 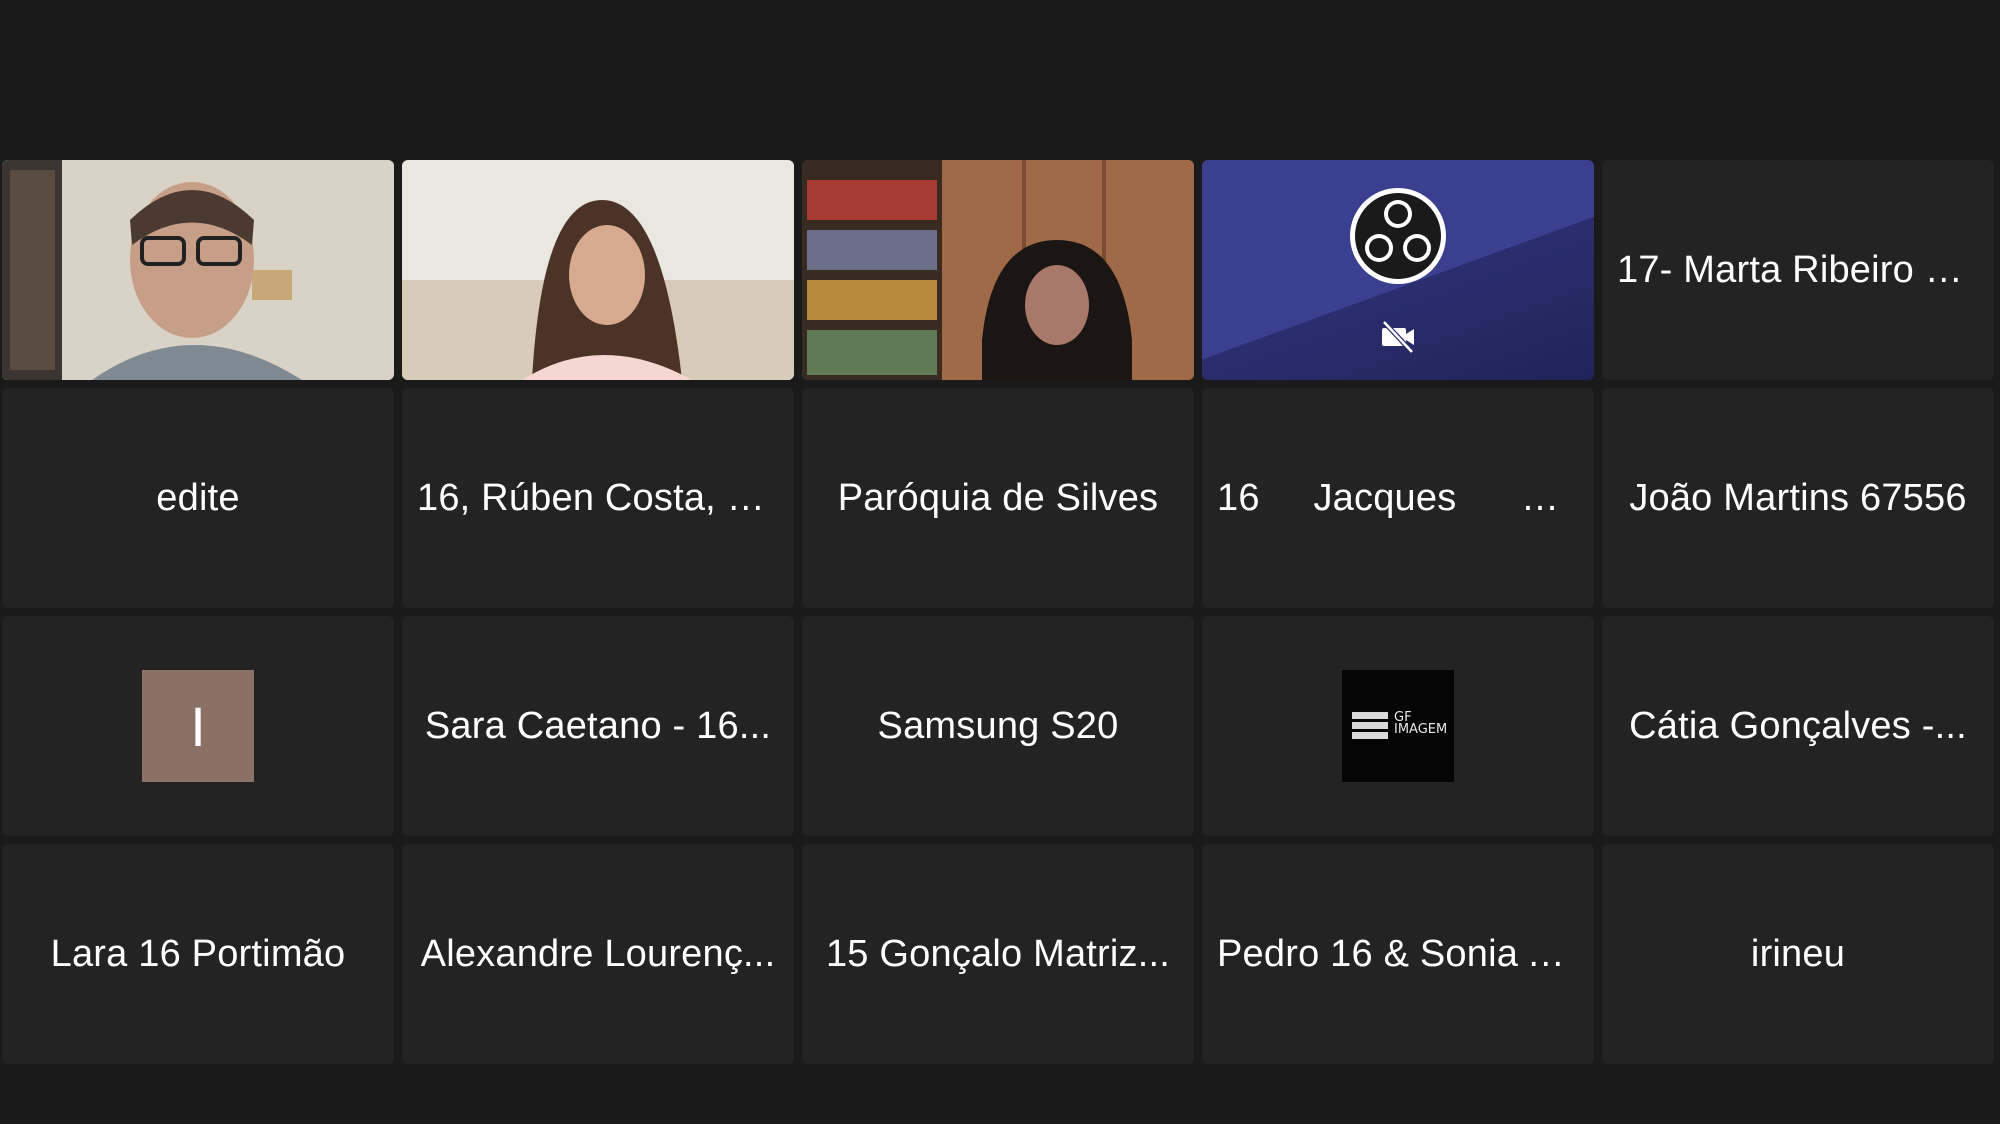 I want to click on avatar-initial-letter: I, so click(x=198, y=726).